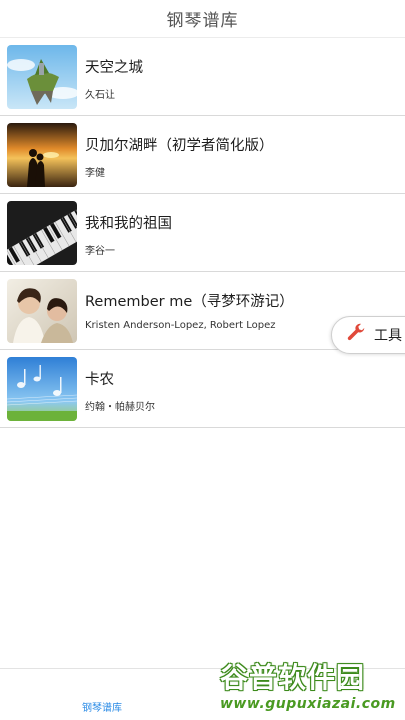 This screenshot has width=405, height=720. I want to click on song-artist: 李谷一, so click(100, 251).